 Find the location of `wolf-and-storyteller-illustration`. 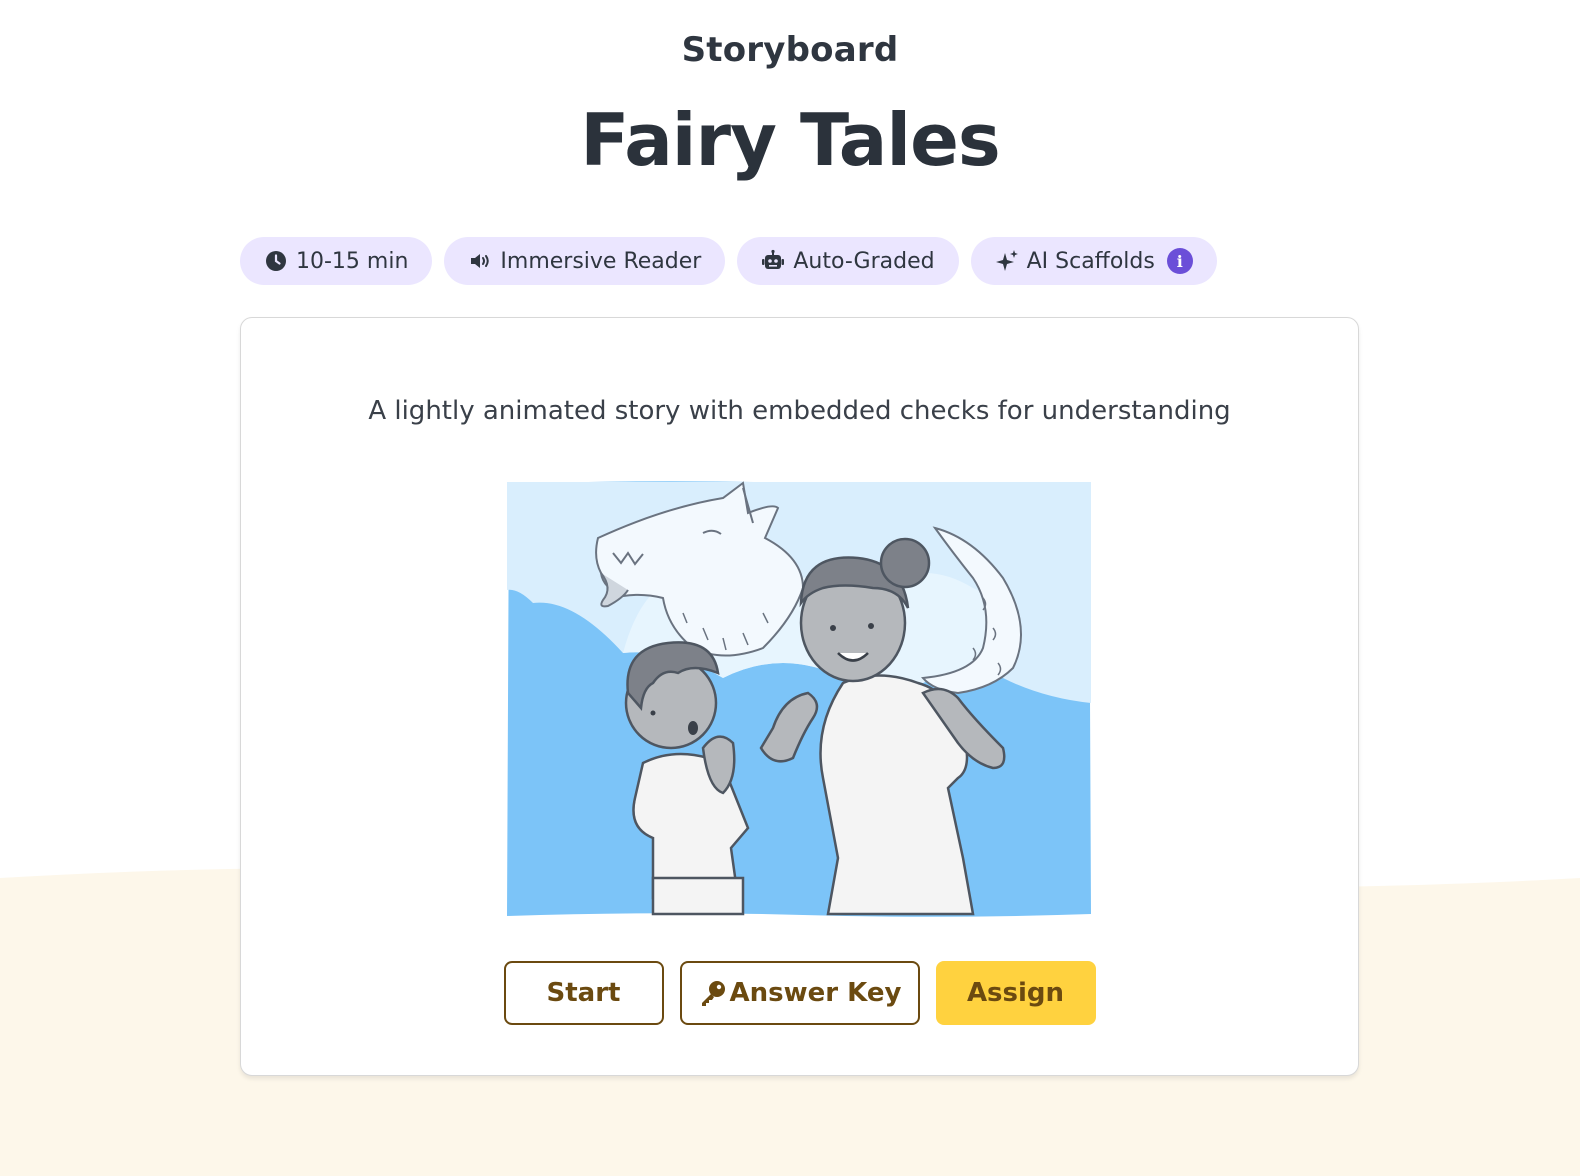

wolf-and-storyteller-illustration is located at coordinates (799, 699).